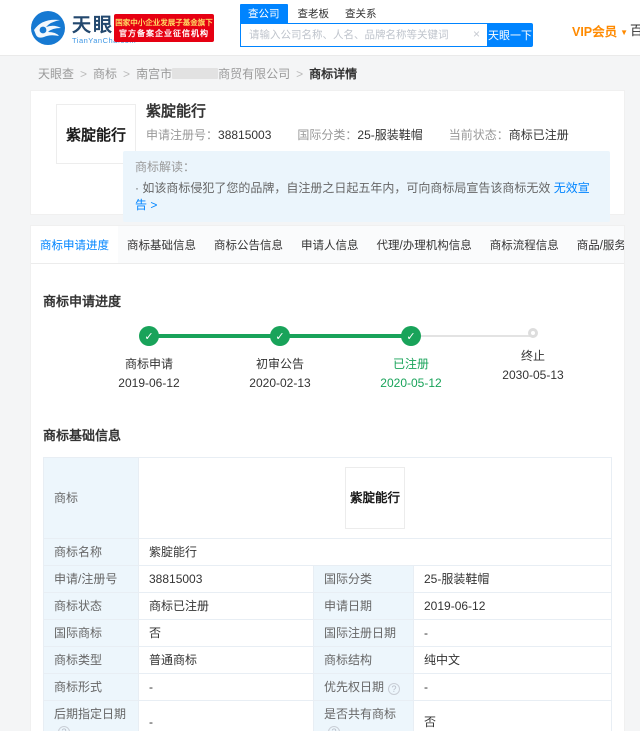  I want to click on search-tab-relation: 查关系, so click(361, 13).